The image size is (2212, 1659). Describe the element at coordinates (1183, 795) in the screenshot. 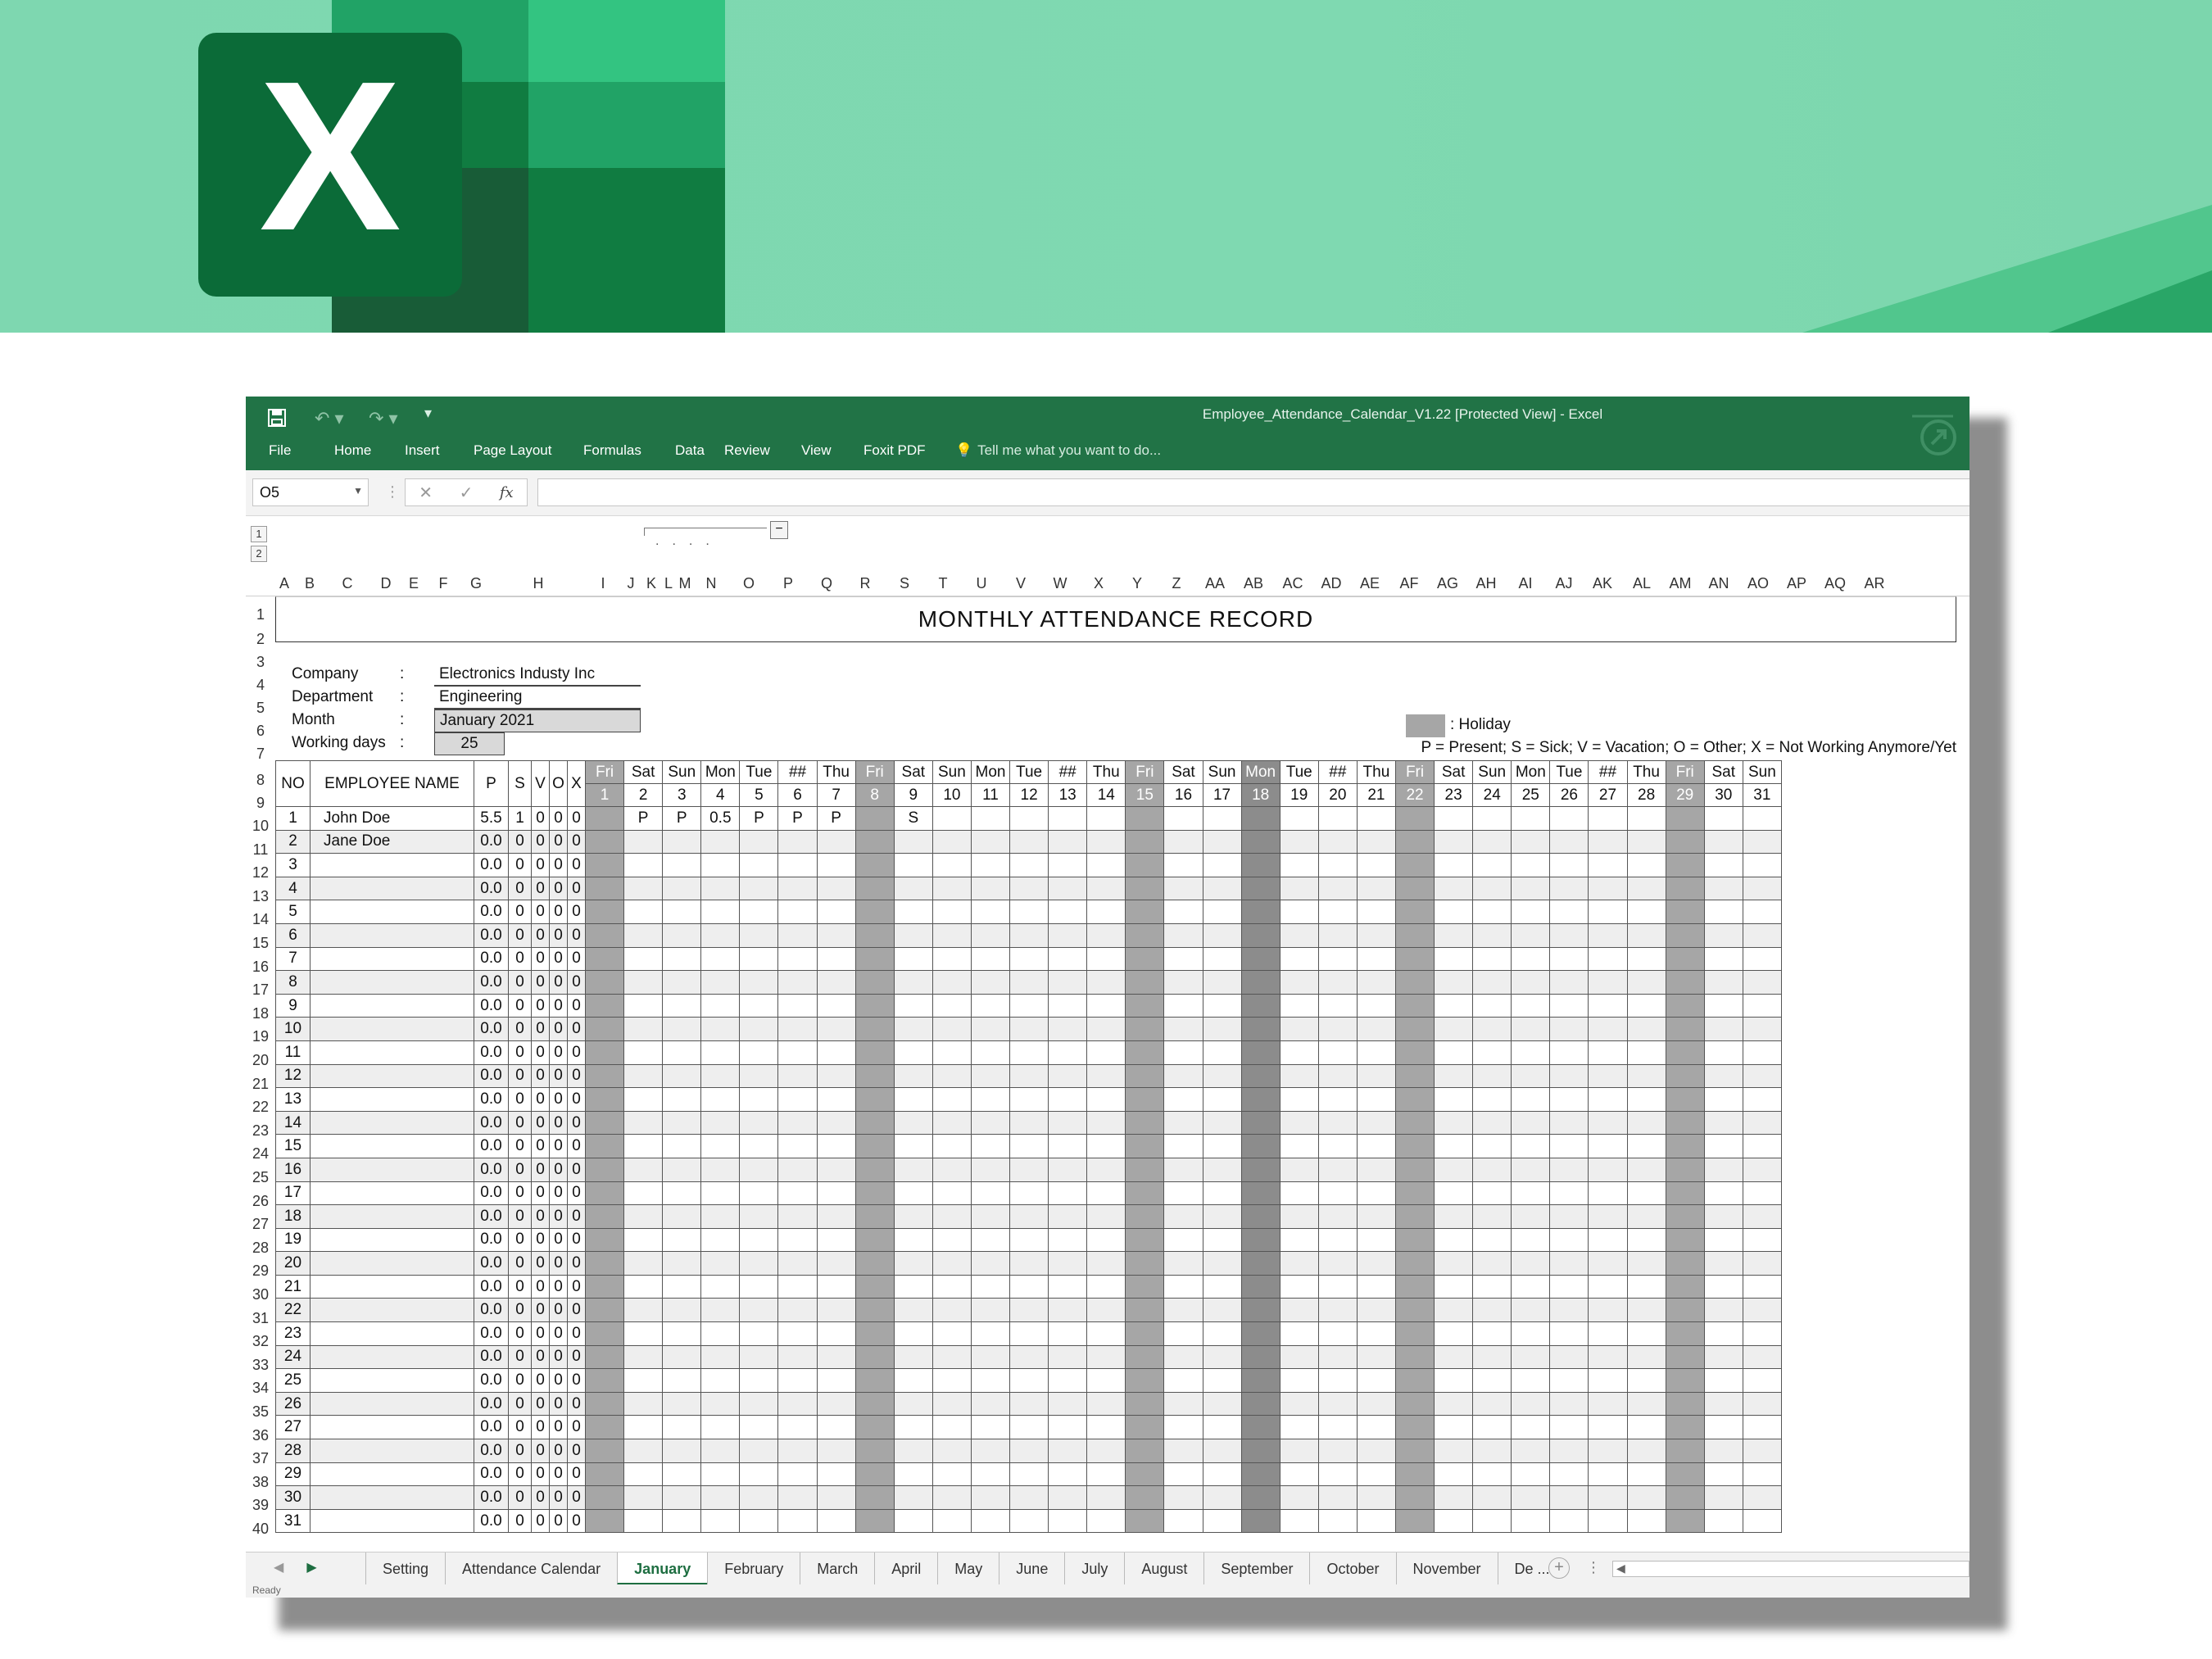

I see `day-number-header: 16` at that location.